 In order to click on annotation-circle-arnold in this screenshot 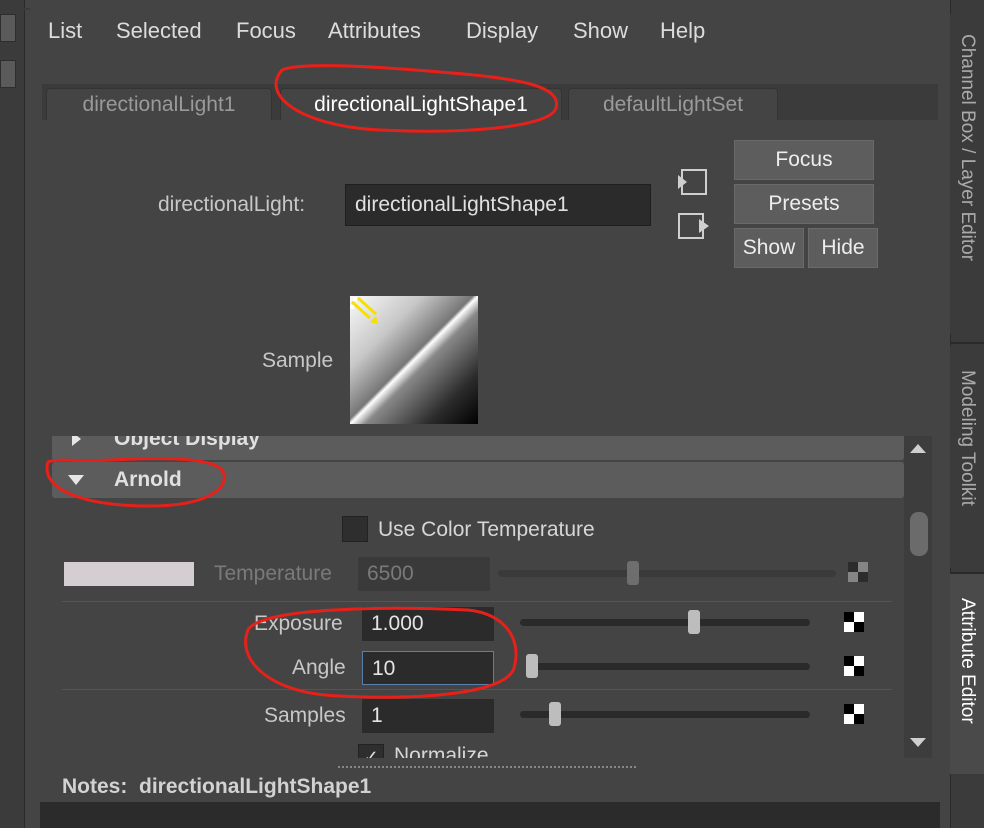, I will do `click(135, 482)`.